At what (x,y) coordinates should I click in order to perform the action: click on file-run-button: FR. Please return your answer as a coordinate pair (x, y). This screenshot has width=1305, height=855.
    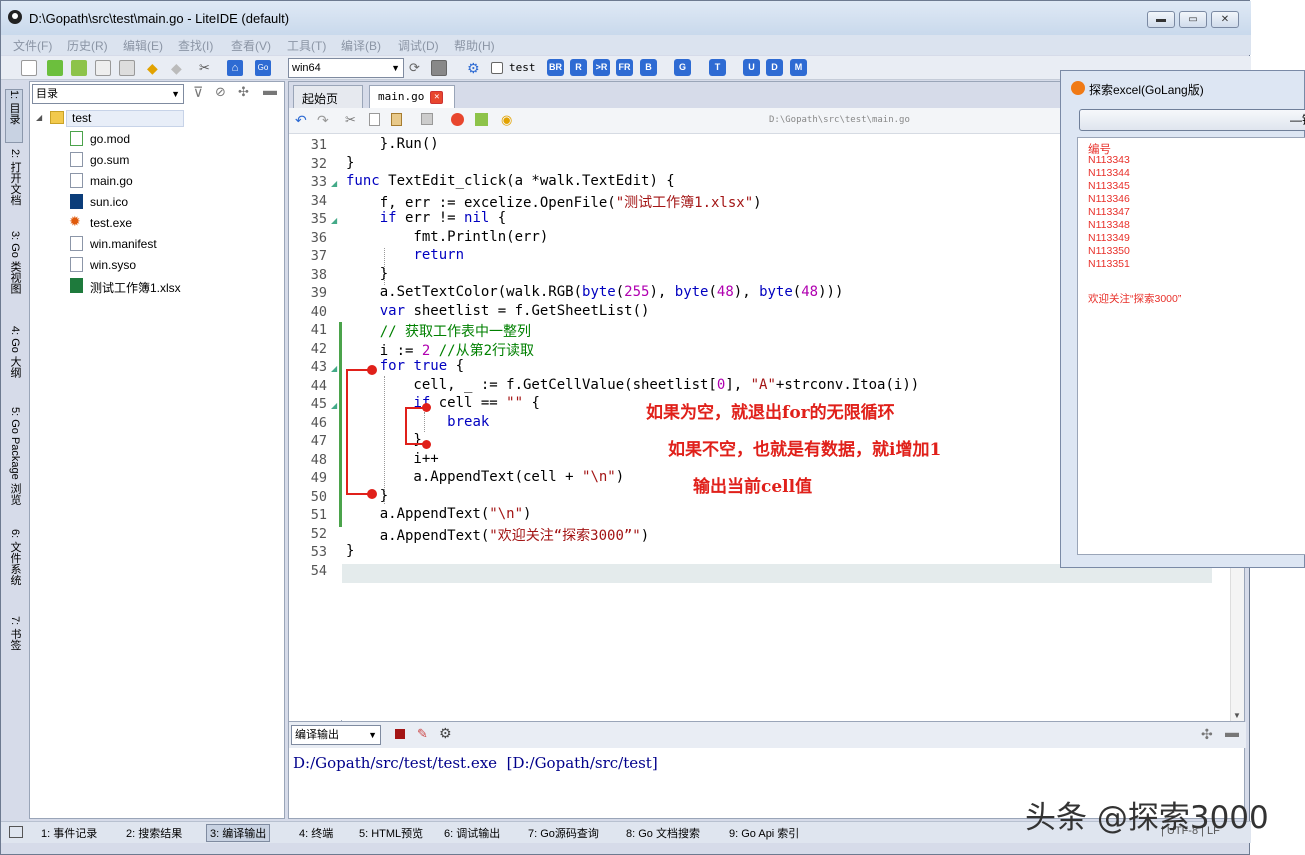
    Looking at the image, I should click on (624, 67).